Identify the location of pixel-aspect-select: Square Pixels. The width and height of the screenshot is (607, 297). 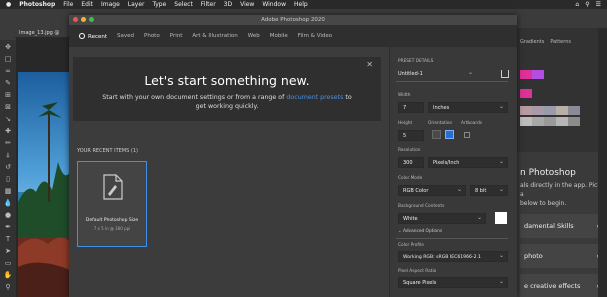
(453, 282).